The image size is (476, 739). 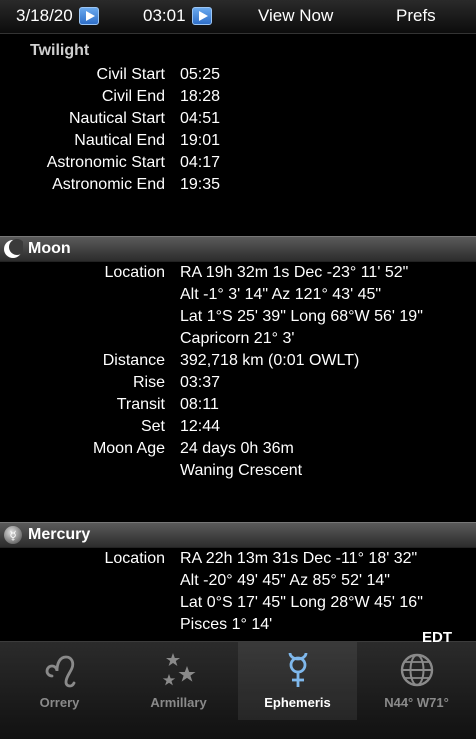 What do you see at coordinates (133, 360) in the screenshot?
I see `row-label: Distance` at bounding box center [133, 360].